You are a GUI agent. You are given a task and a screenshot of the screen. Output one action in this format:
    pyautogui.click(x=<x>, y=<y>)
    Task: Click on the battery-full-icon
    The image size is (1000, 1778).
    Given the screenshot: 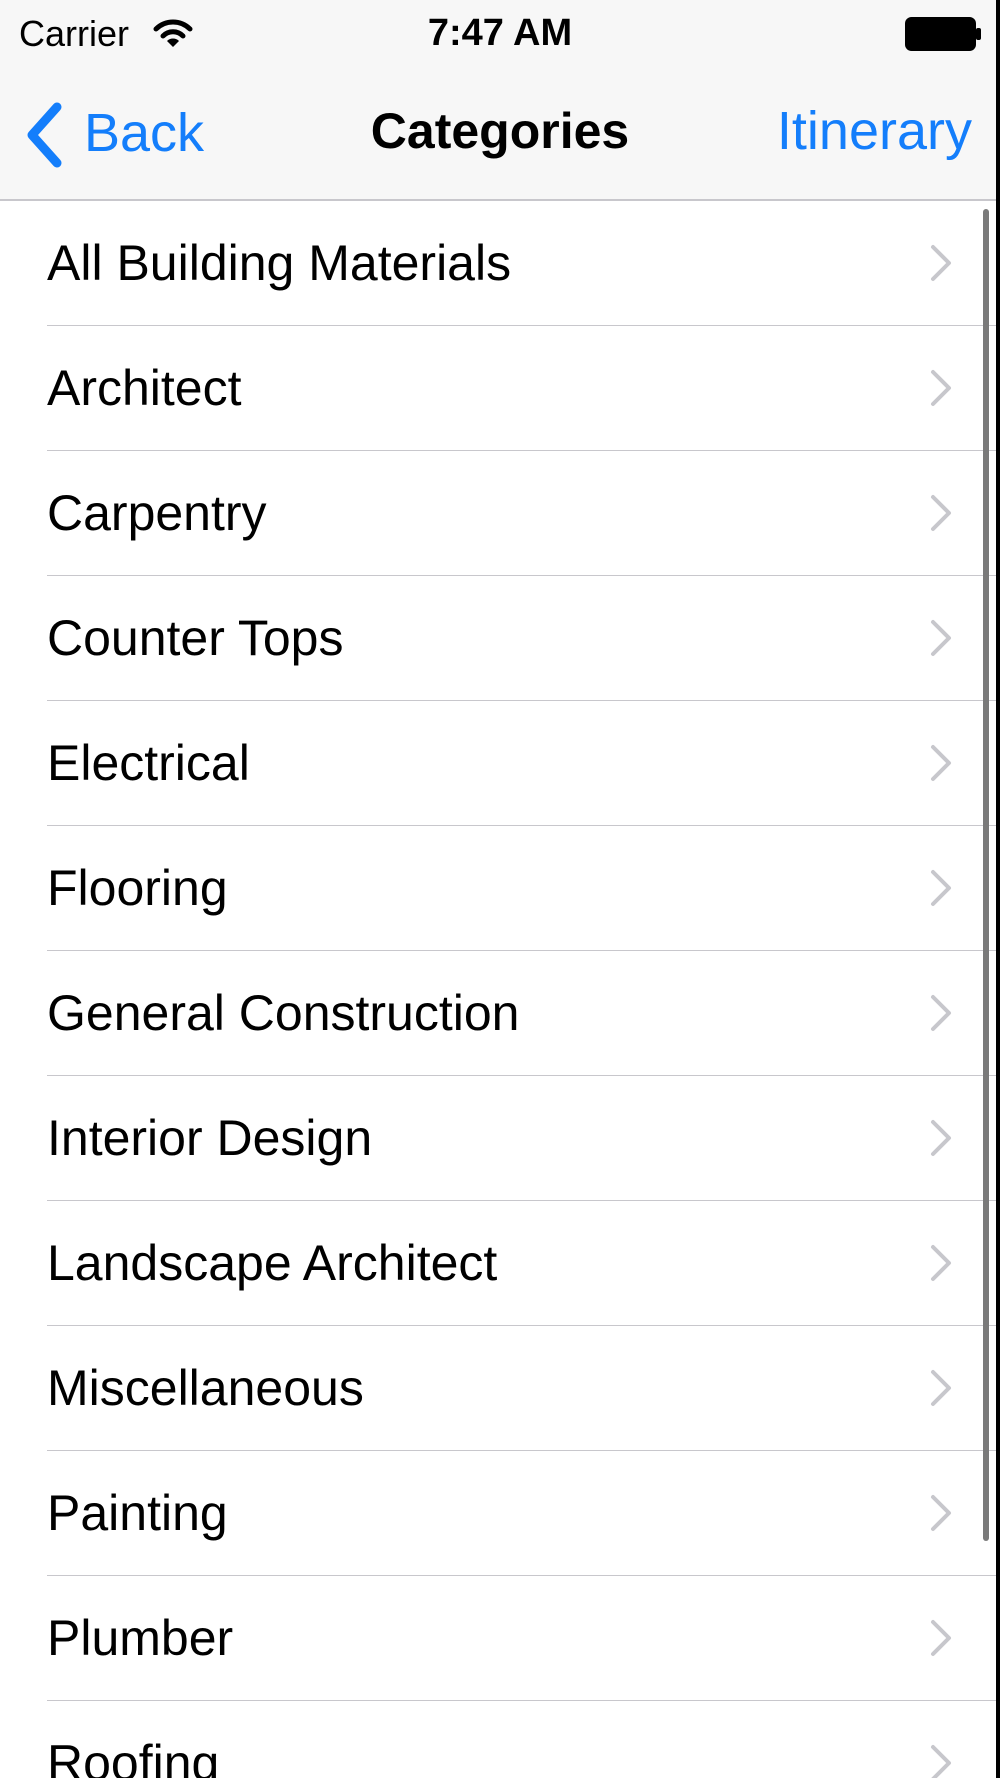 What is the action you would take?
    pyautogui.click(x=943, y=34)
    